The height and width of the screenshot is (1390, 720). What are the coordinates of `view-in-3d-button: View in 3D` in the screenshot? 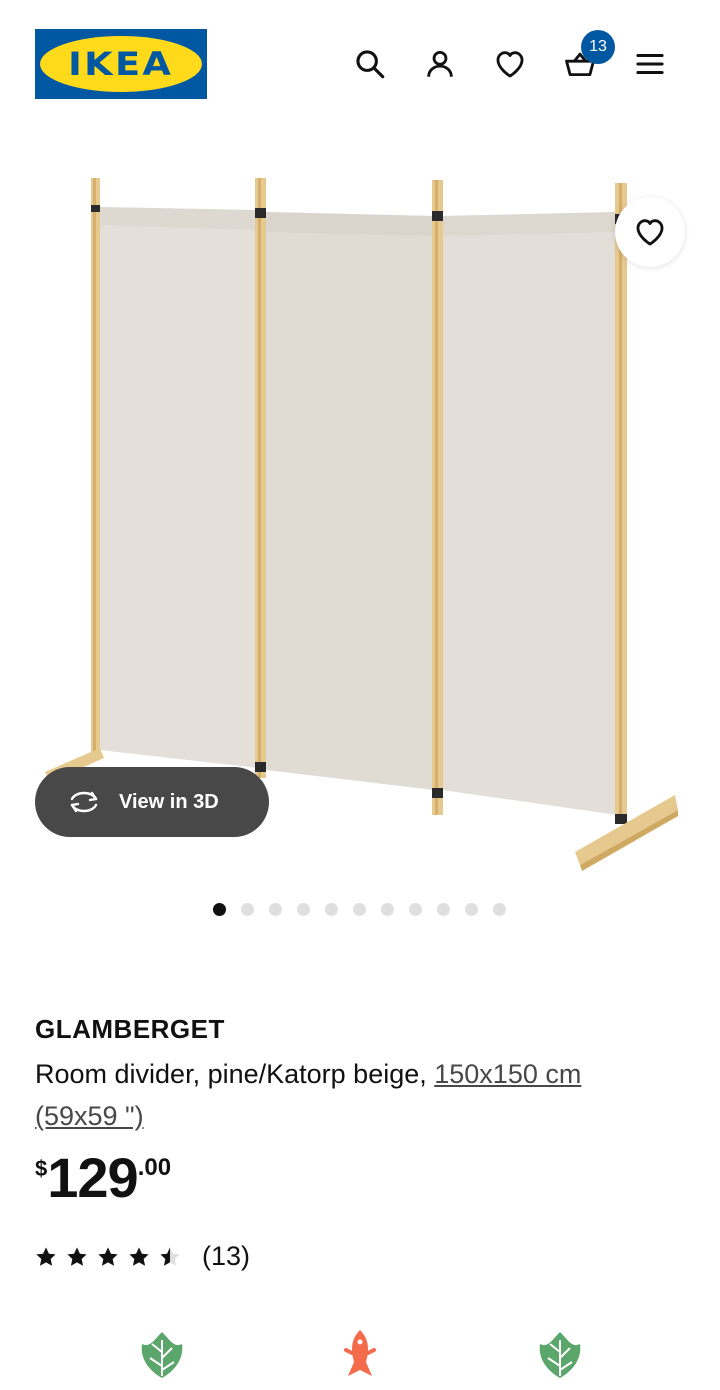 It's located at (152, 802).